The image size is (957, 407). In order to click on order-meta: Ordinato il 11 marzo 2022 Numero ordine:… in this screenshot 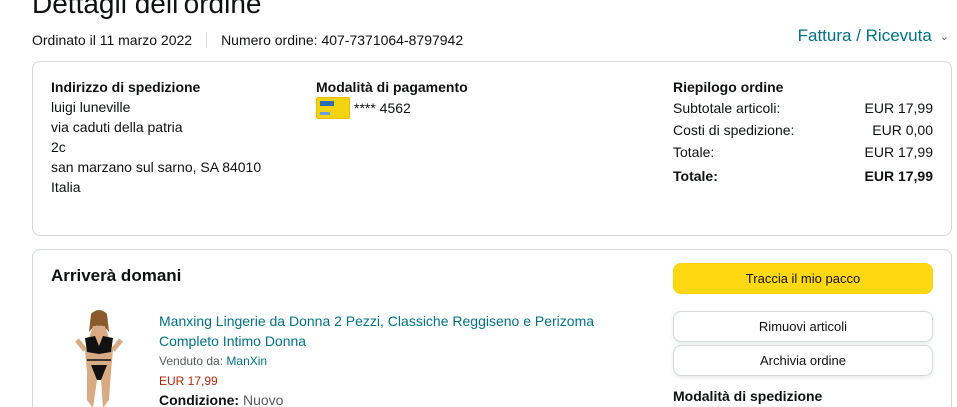, I will do `click(247, 40)`.